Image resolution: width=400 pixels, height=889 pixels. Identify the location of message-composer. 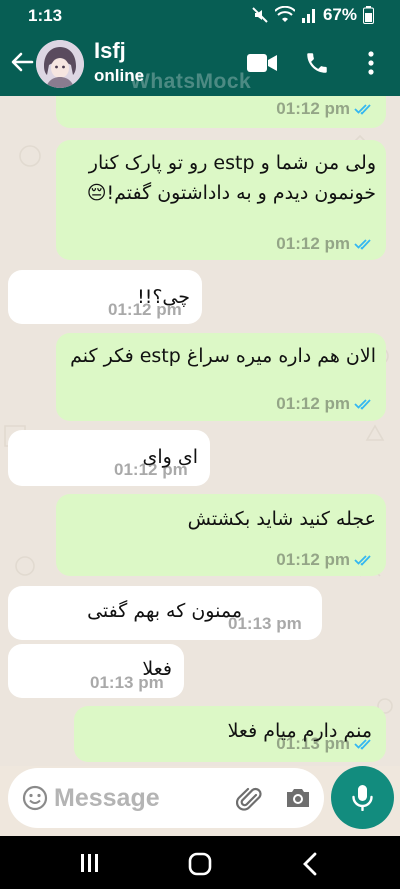
(166, 798).